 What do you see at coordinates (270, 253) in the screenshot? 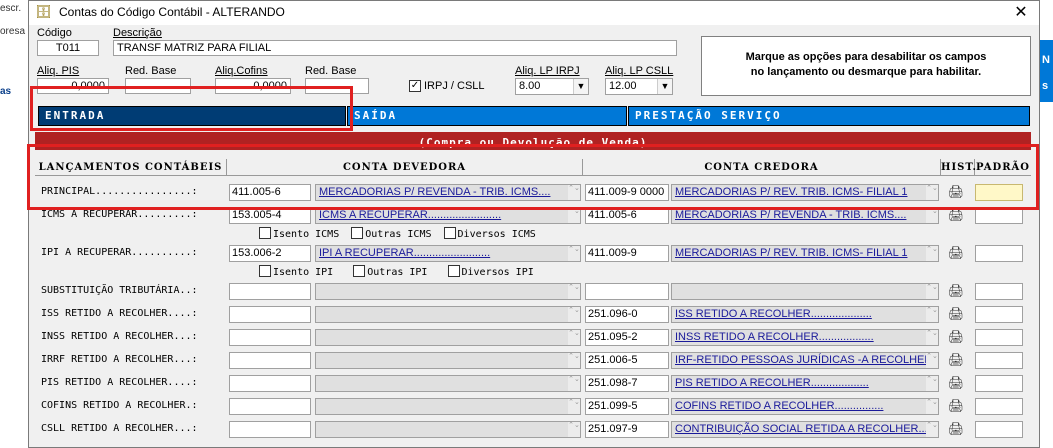
I see `debit-code-field: 153.006-2` at bounding box center [270, 253].